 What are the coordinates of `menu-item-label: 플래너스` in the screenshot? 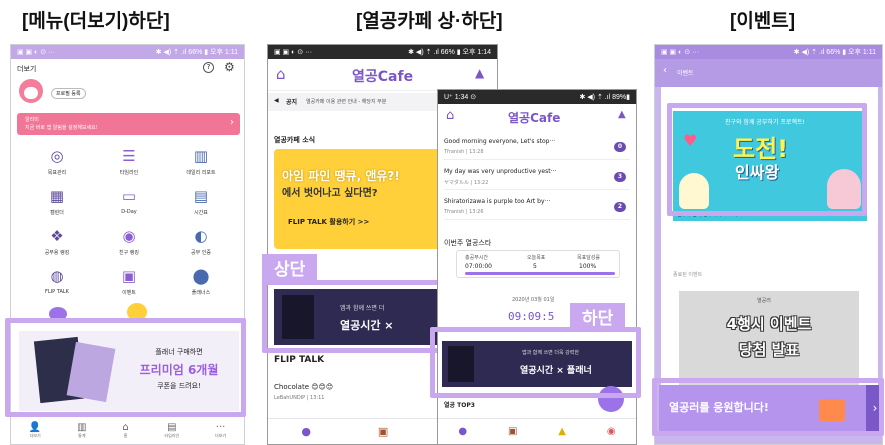 It's located at (201, 293).